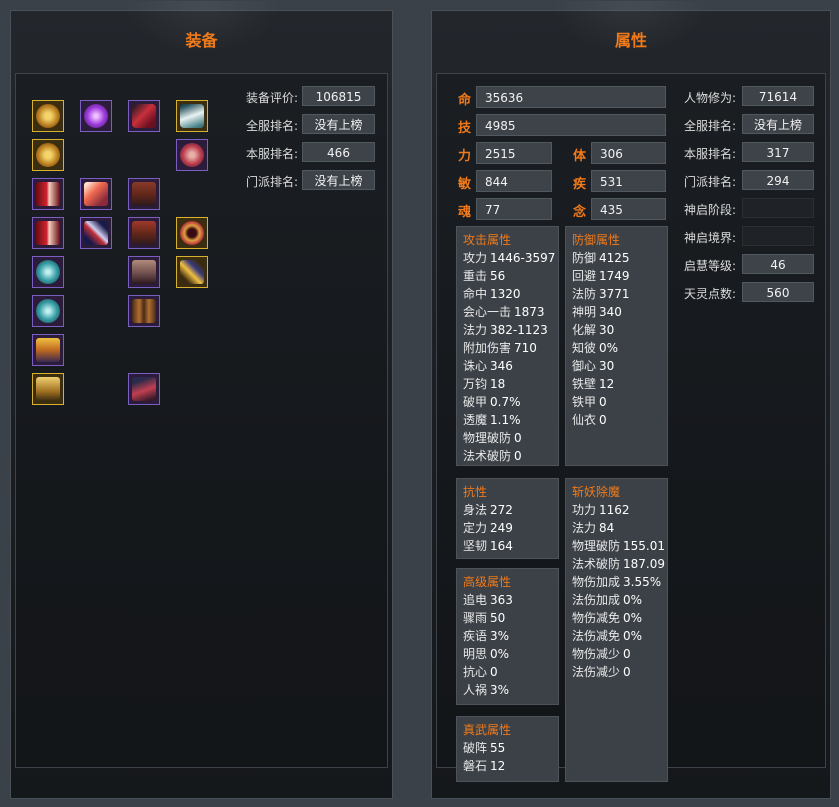 Image resolution: width=839 pixels, height=807 pixels. Describe the element at coordinates (616, 366) in the screenshot. I see `stat-row: 御心 30` at that location.